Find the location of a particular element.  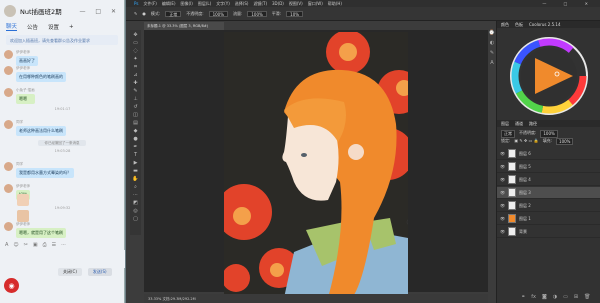

new-layer-icon: ⊞ is located at coordinates (576, 297).